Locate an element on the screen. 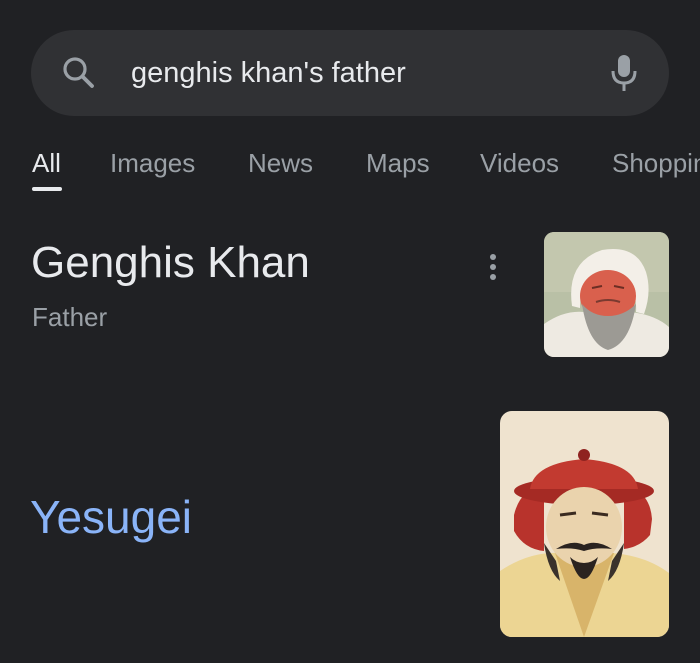  entity-title: Genghis Khan is located at coordinates (170, 263).